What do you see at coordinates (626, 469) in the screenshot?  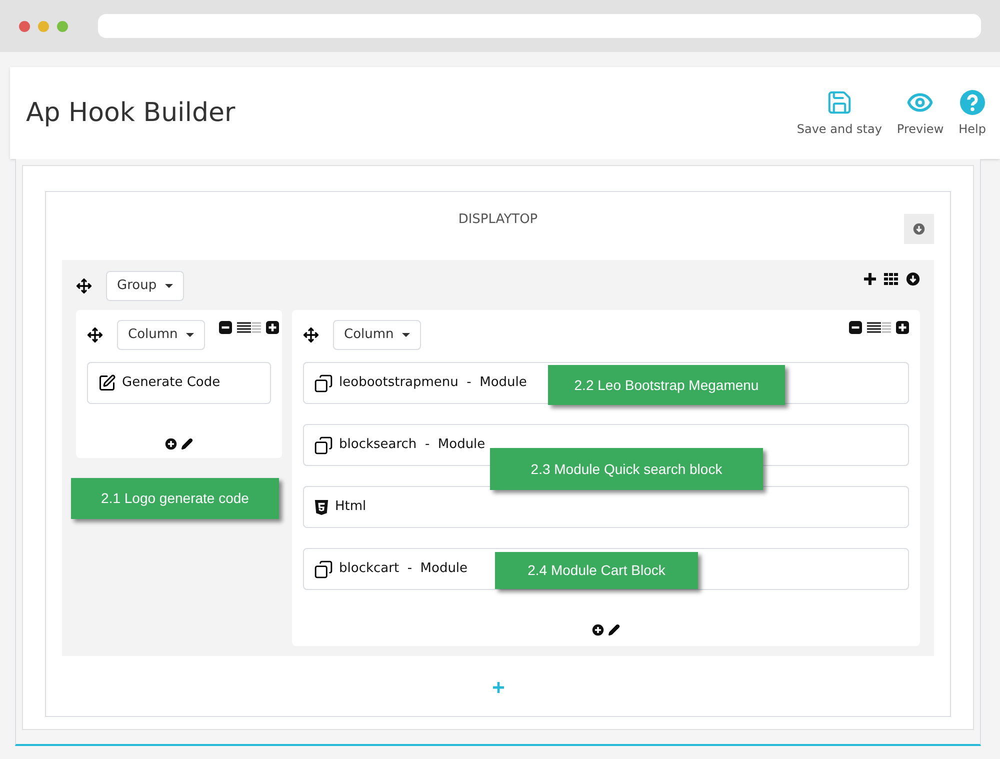 I see `callout-label: 2.3 Module Quick search block` at bounding box center [626, 469].